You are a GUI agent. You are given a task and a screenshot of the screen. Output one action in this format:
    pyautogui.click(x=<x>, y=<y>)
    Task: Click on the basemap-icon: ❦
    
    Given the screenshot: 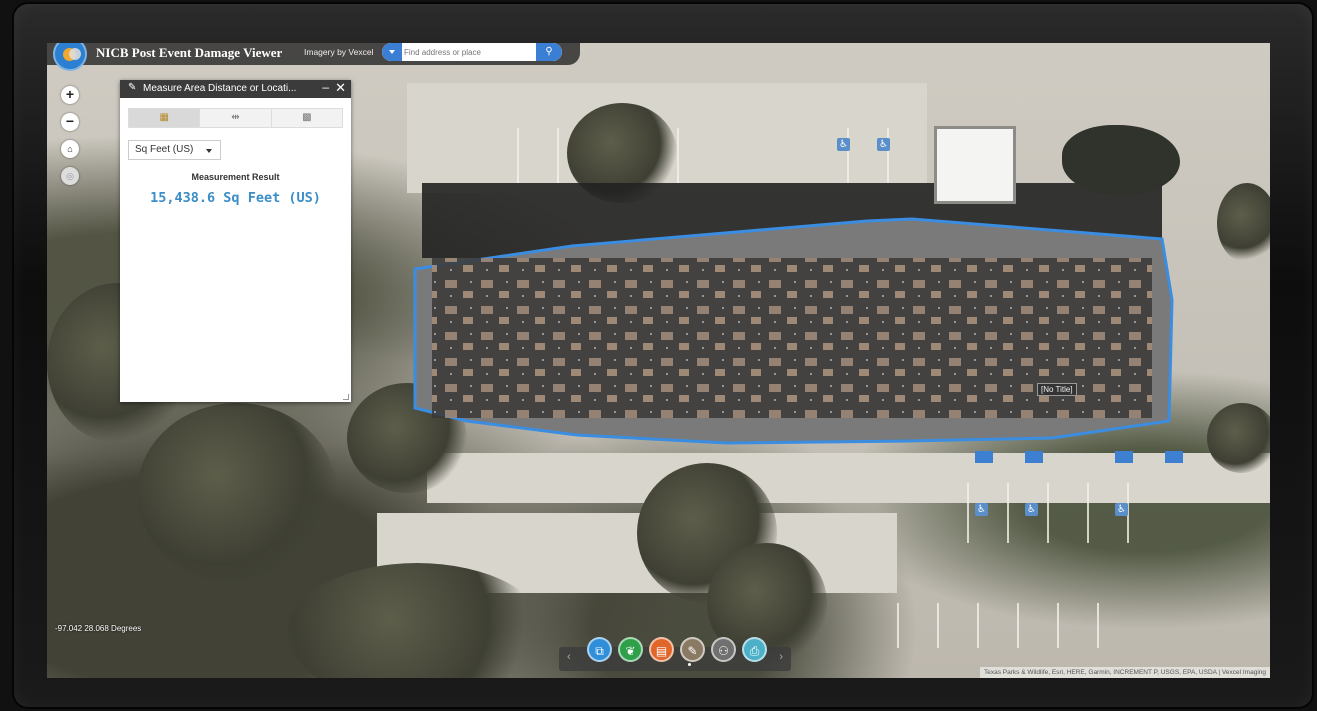 What is the action you would take?
    pyautogui.click(x=630, y=651)
    